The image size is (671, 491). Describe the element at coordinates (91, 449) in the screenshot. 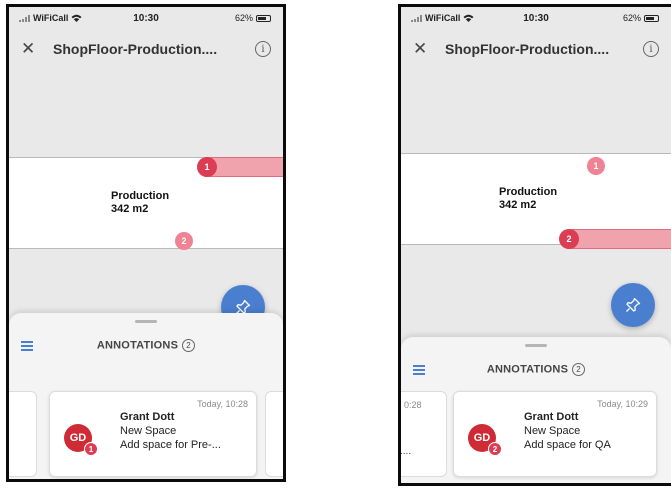

I see `avatar-annotation-badge: 1` at that location.